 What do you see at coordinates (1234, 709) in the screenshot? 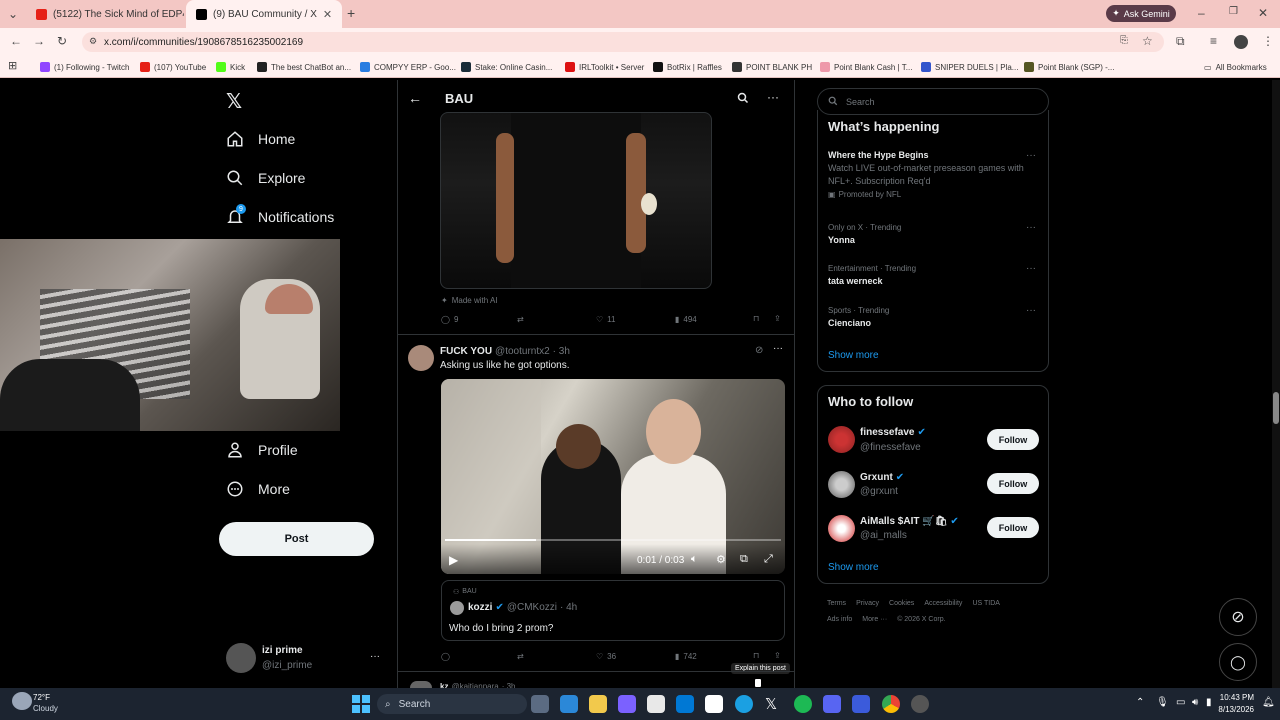
I see `clock-date: 8/13/2026` at bounding box center [1234, 709].